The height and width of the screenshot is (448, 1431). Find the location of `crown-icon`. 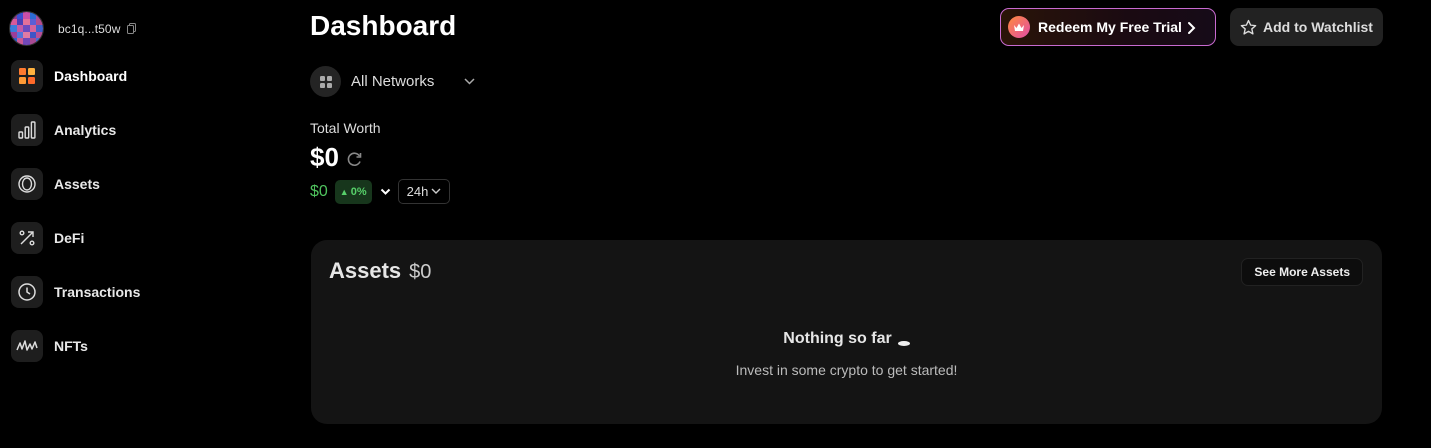

crown-icon is located at coordinates (1019, 27).